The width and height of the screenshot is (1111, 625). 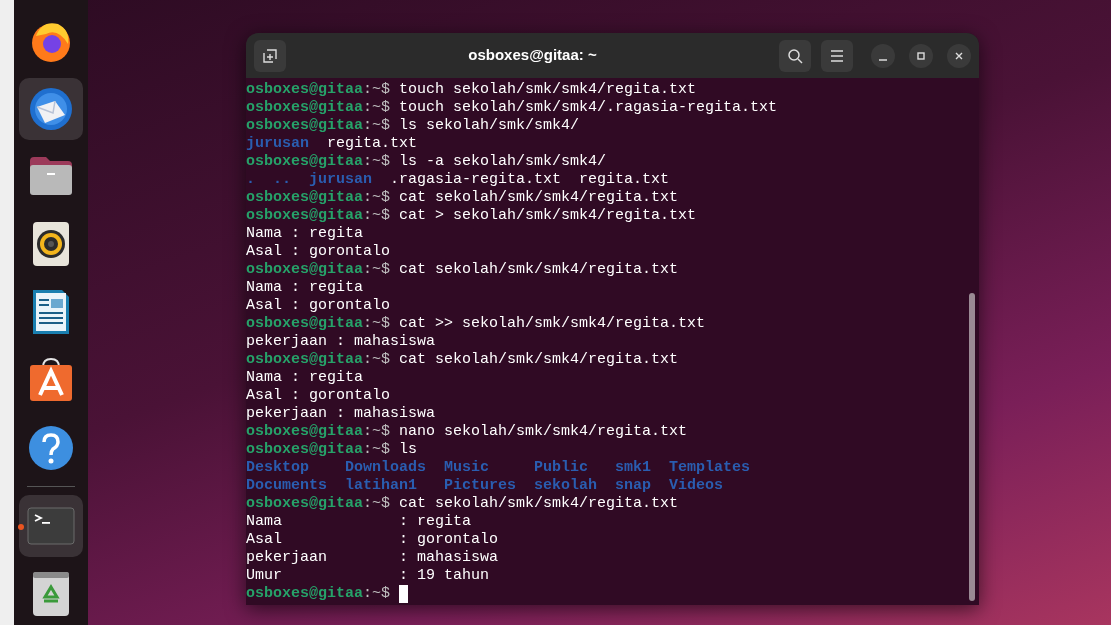 I want to click on directory-name: Desktop, so click(x=278, y=468).